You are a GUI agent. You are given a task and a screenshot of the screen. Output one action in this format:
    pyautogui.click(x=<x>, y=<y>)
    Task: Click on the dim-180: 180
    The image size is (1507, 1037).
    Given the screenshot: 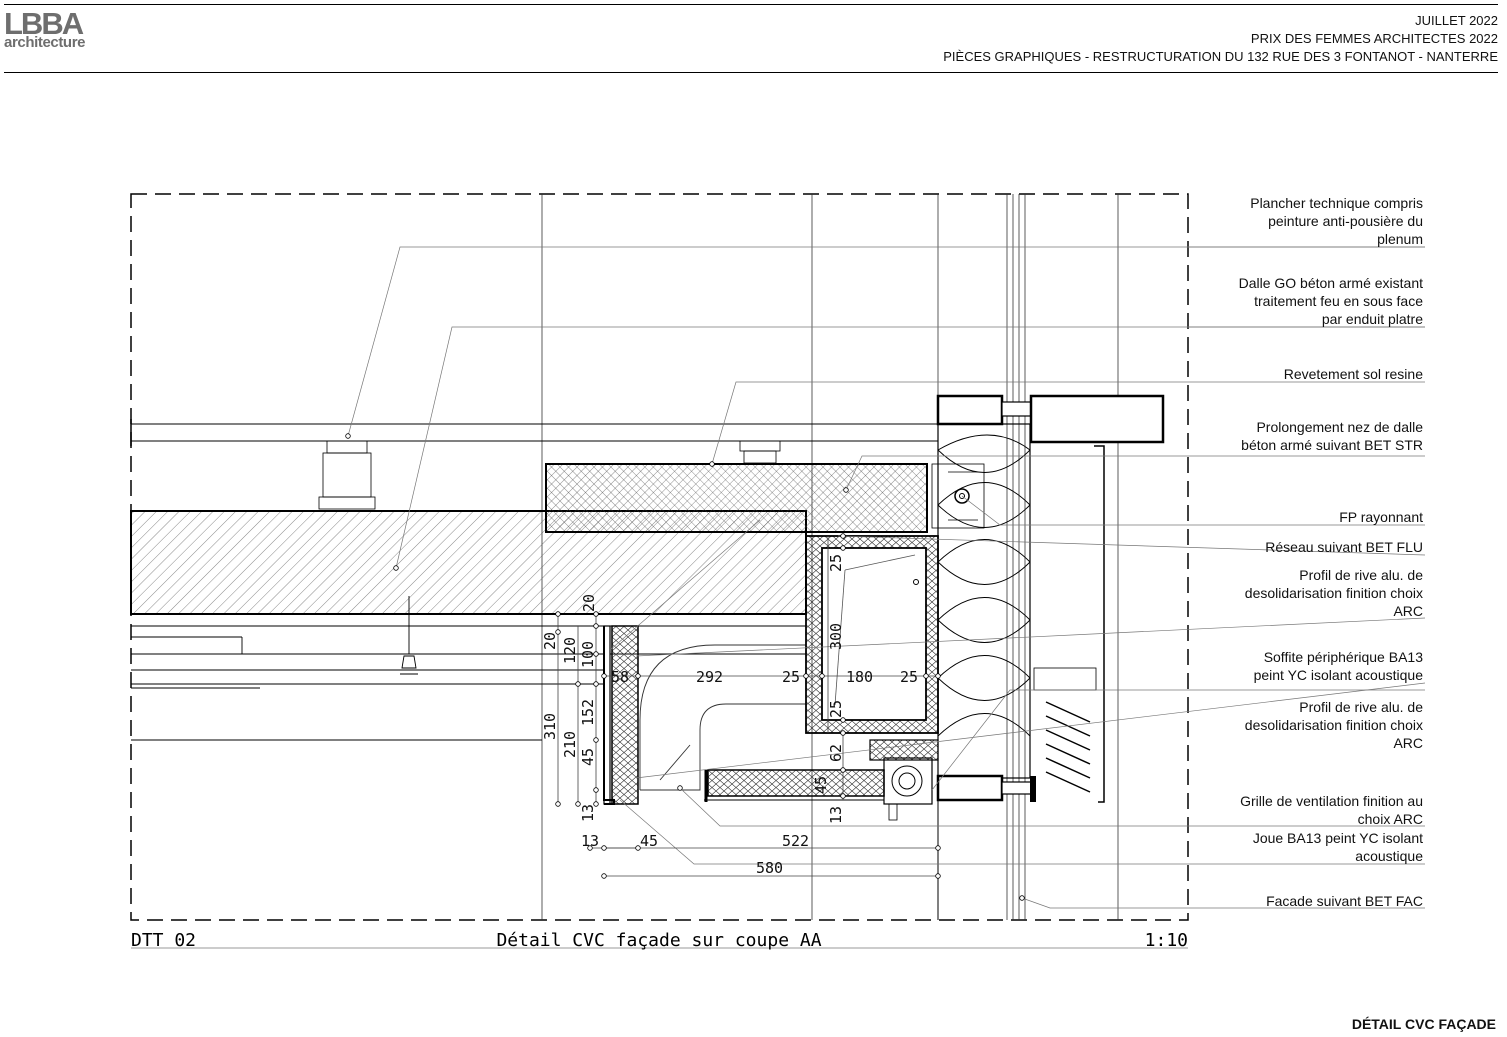 What is the action you would take?
    pyautogui.click(x=859, y=677)
    